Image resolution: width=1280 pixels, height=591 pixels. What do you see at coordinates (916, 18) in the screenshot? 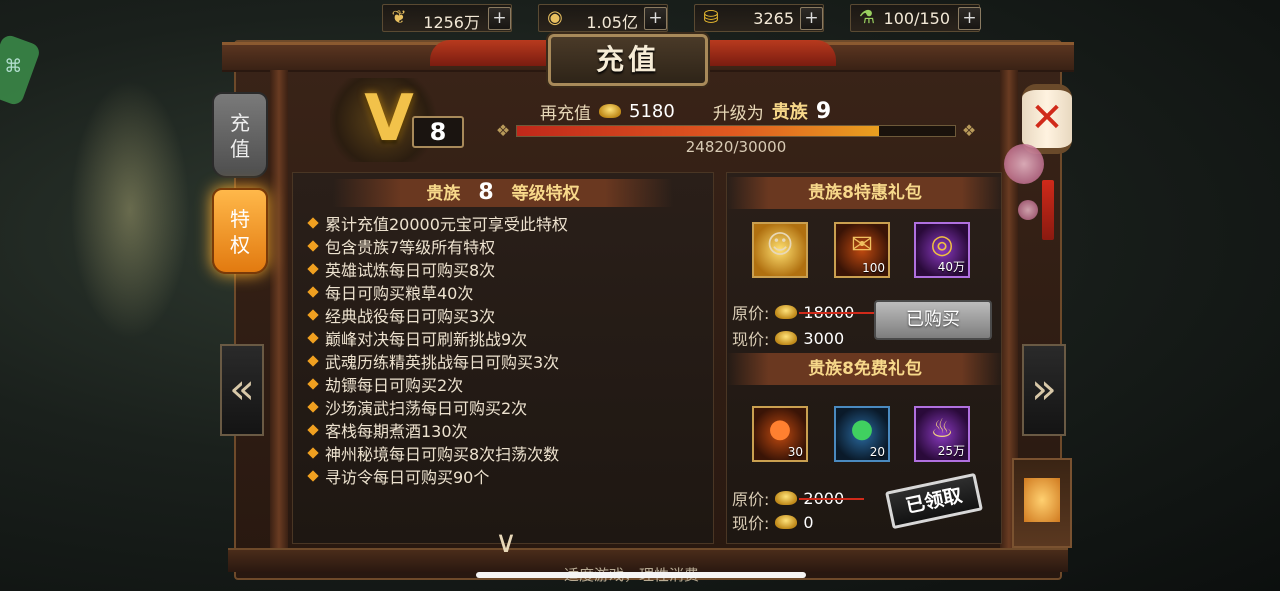
I see `stamina-value: 100/150` at bounding box center [916, 18].